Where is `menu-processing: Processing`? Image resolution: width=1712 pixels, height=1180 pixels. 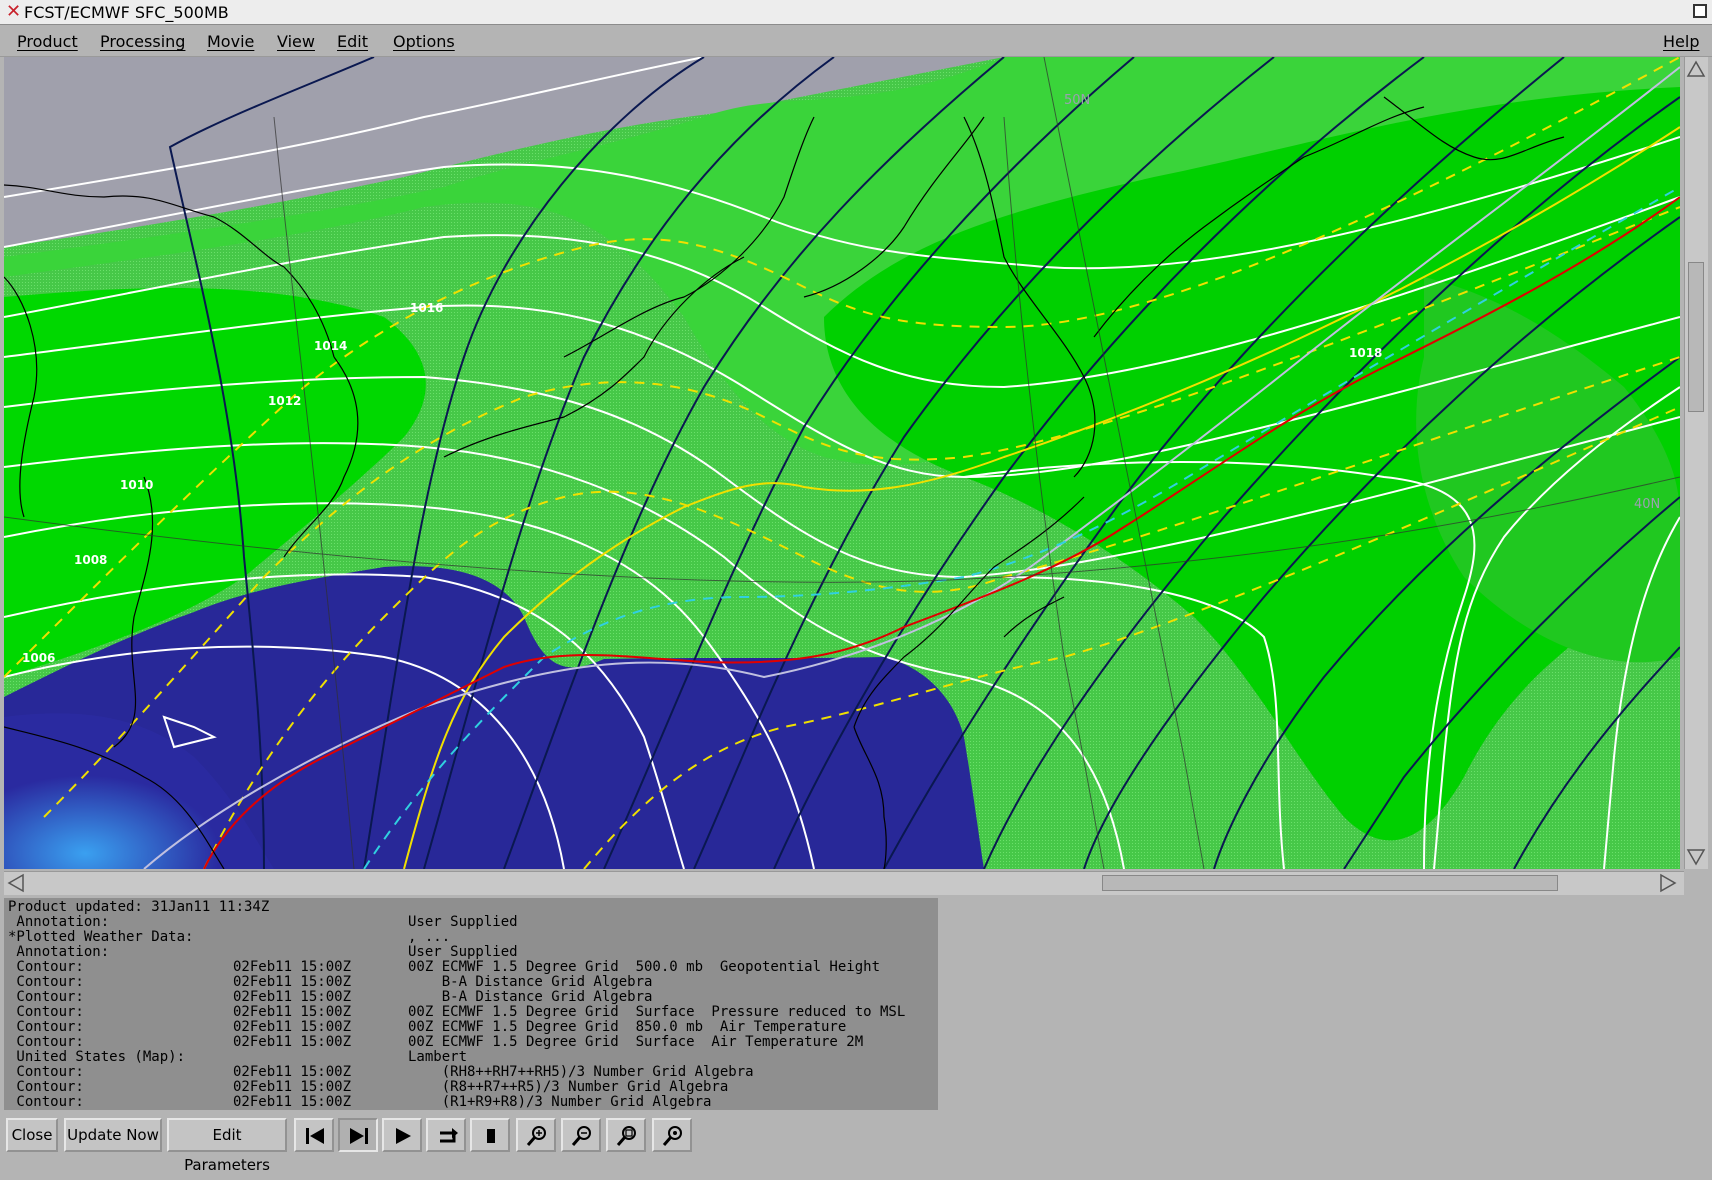 menu-processing: Processing is located at coordinates (142, 41).